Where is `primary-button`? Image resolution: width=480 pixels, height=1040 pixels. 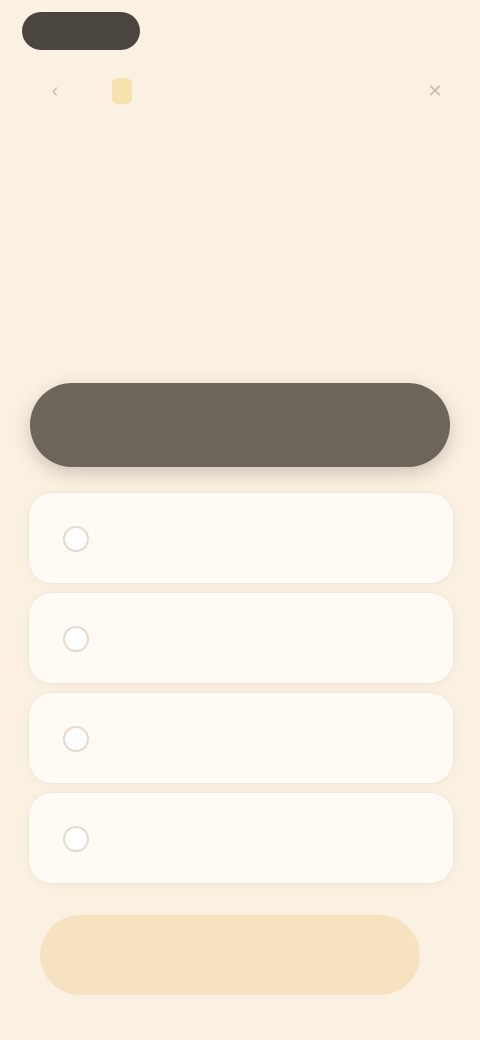 primary-button is located at coordinates (240, 425).